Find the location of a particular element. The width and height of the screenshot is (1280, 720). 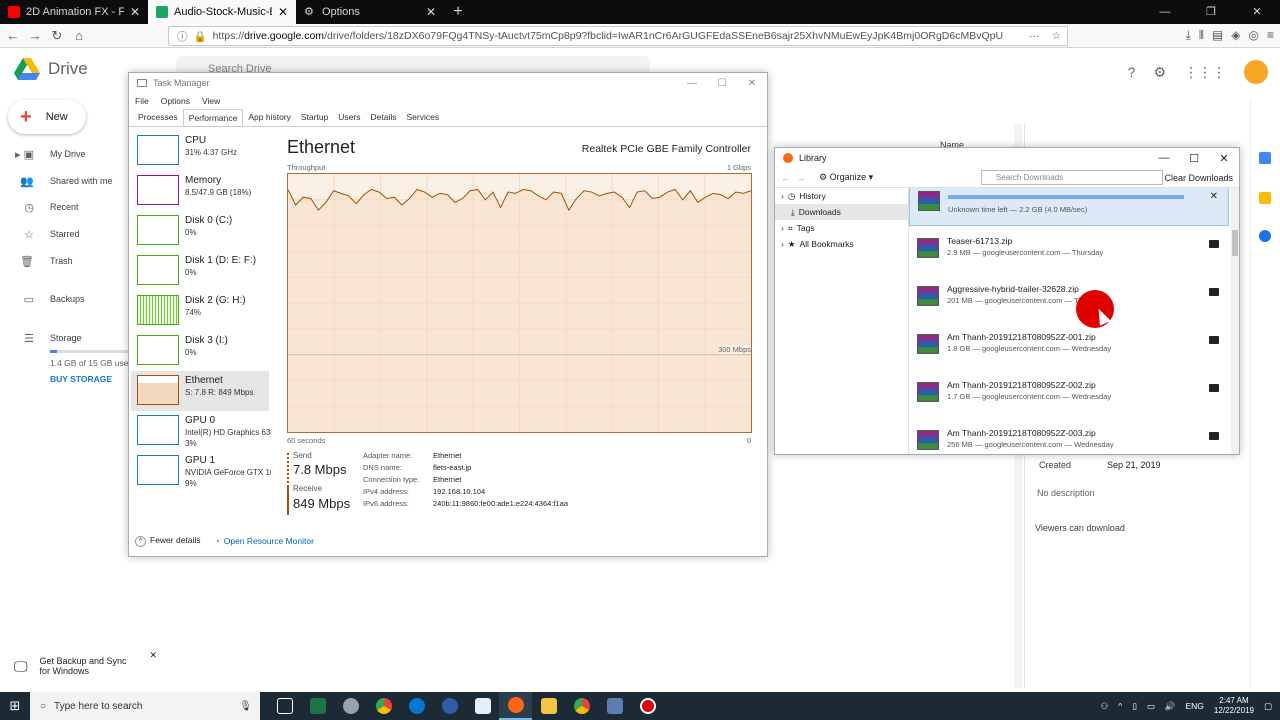

windows-start-icon: ⊞ is located at coordinates (15, 706).